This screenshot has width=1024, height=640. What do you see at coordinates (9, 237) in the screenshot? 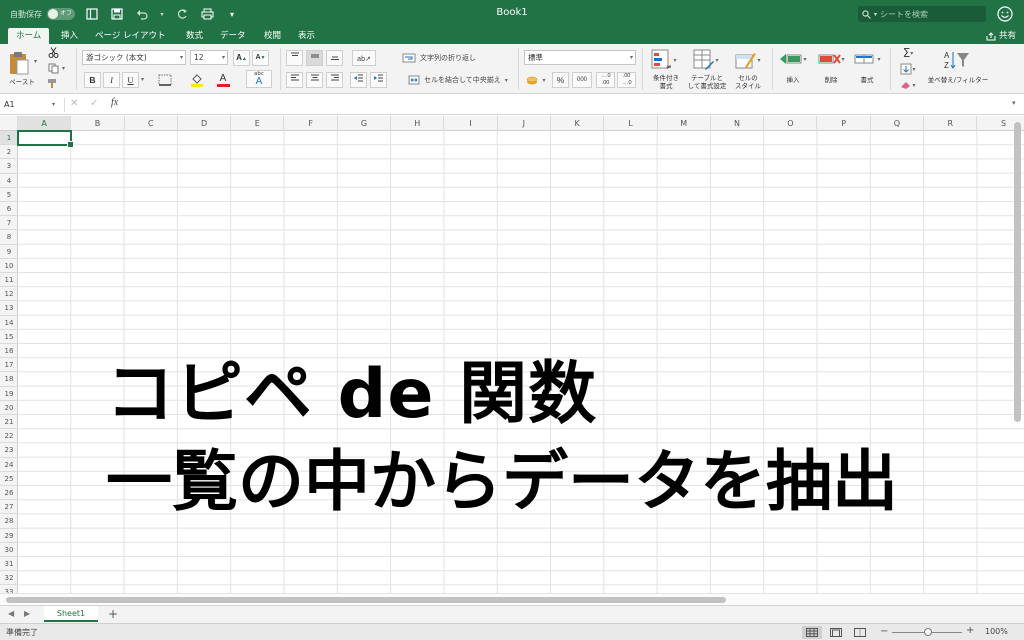
I see `row-header-8: 8` at bounding box center [9, 237].